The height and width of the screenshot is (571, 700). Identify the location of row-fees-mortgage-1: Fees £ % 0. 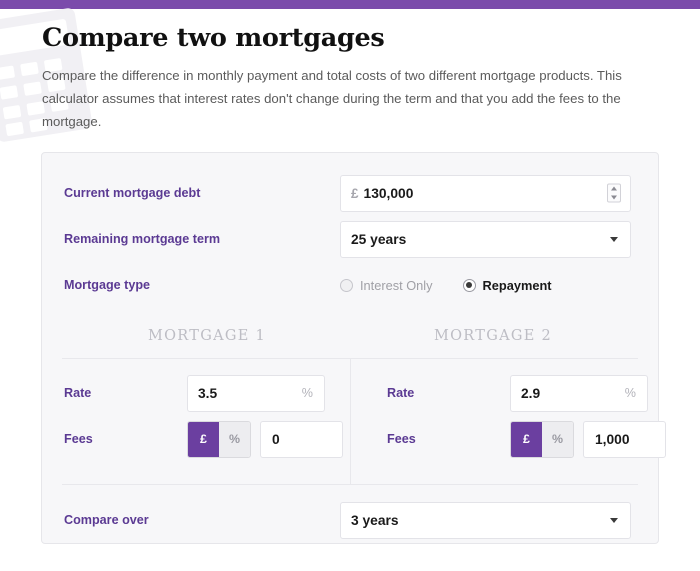
(203, 439).